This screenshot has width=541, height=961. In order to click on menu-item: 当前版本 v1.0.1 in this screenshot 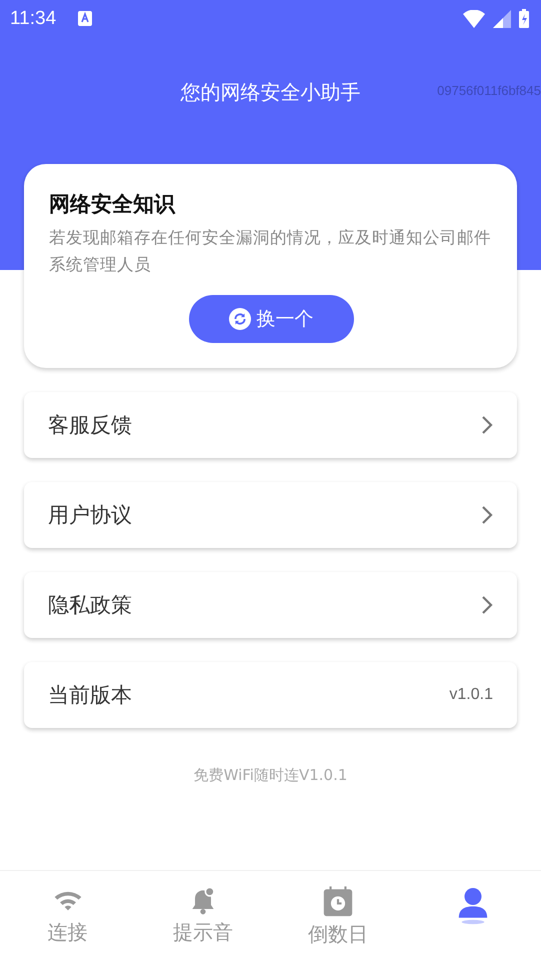, I will do `click(270, 695)`.